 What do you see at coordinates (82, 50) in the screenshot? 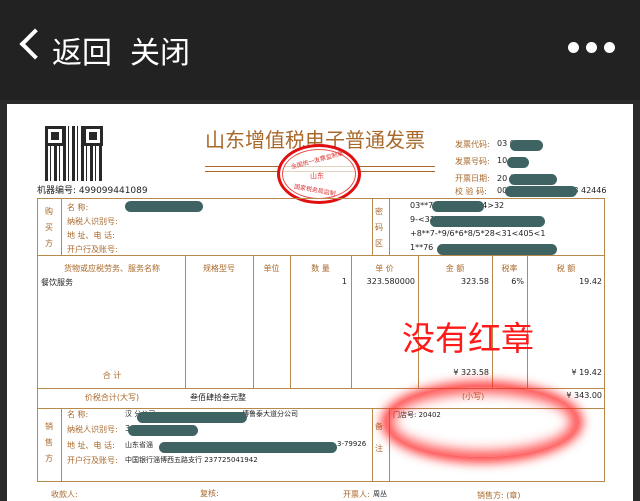
I see `back-button: 返回` at bounding box center [82, 50].